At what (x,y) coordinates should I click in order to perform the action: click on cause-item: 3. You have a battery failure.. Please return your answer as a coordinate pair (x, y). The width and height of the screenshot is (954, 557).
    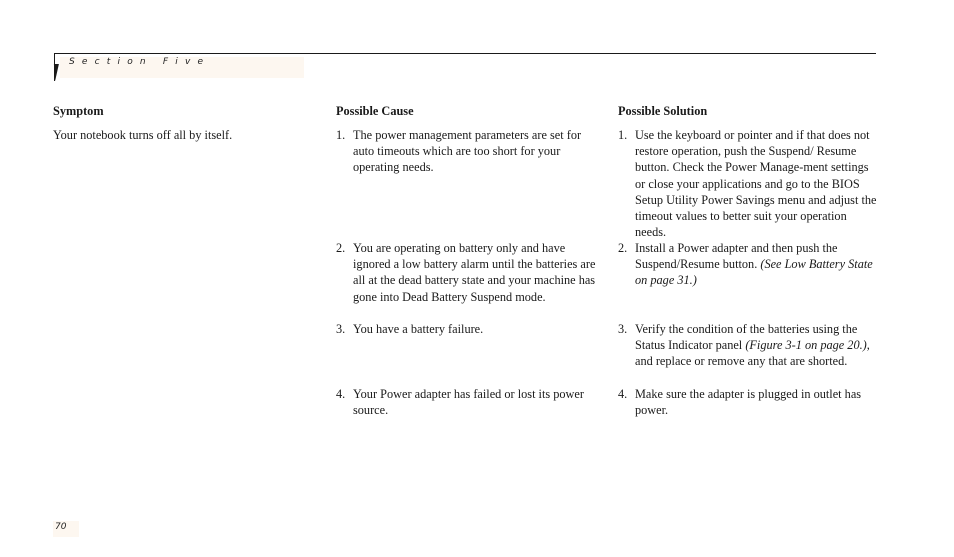
    Looking at the image, I should click on (468, 329).